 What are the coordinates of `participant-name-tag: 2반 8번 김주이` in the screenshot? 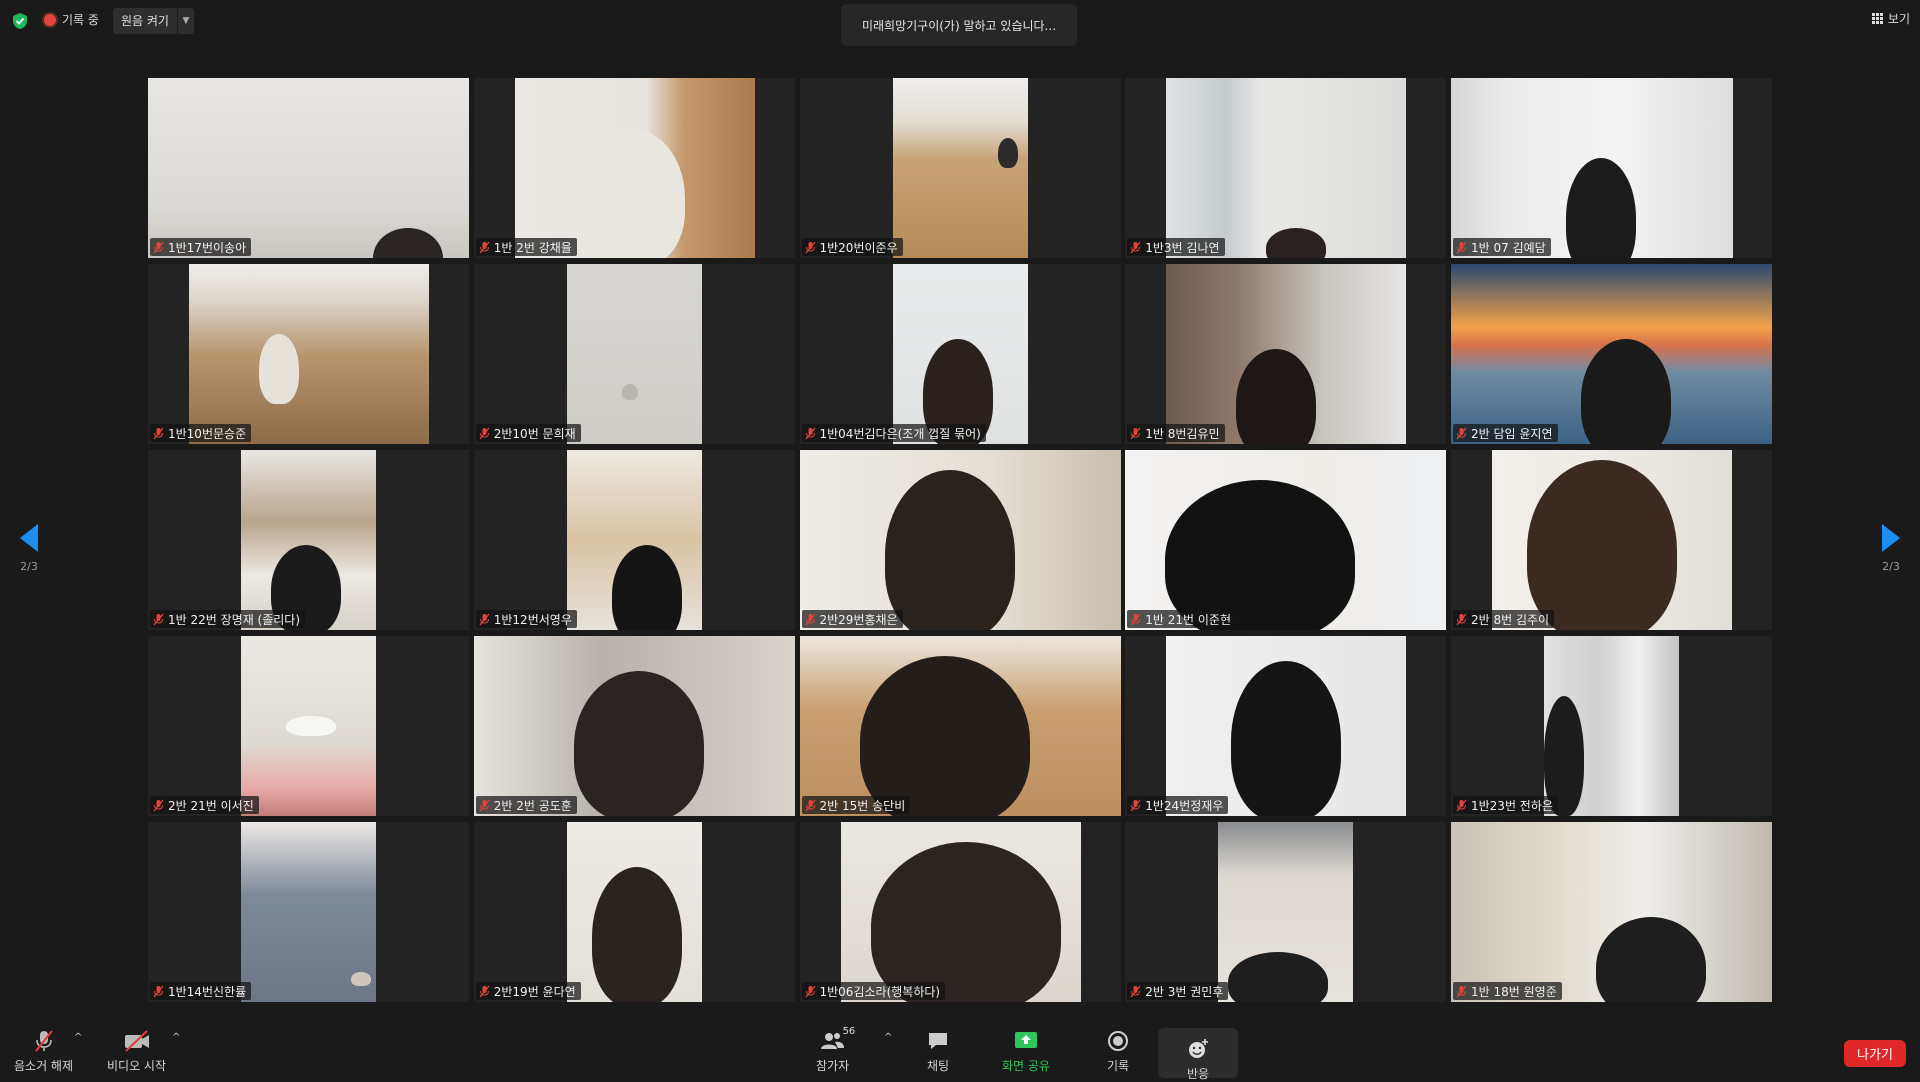 It's located at (1504, 619).